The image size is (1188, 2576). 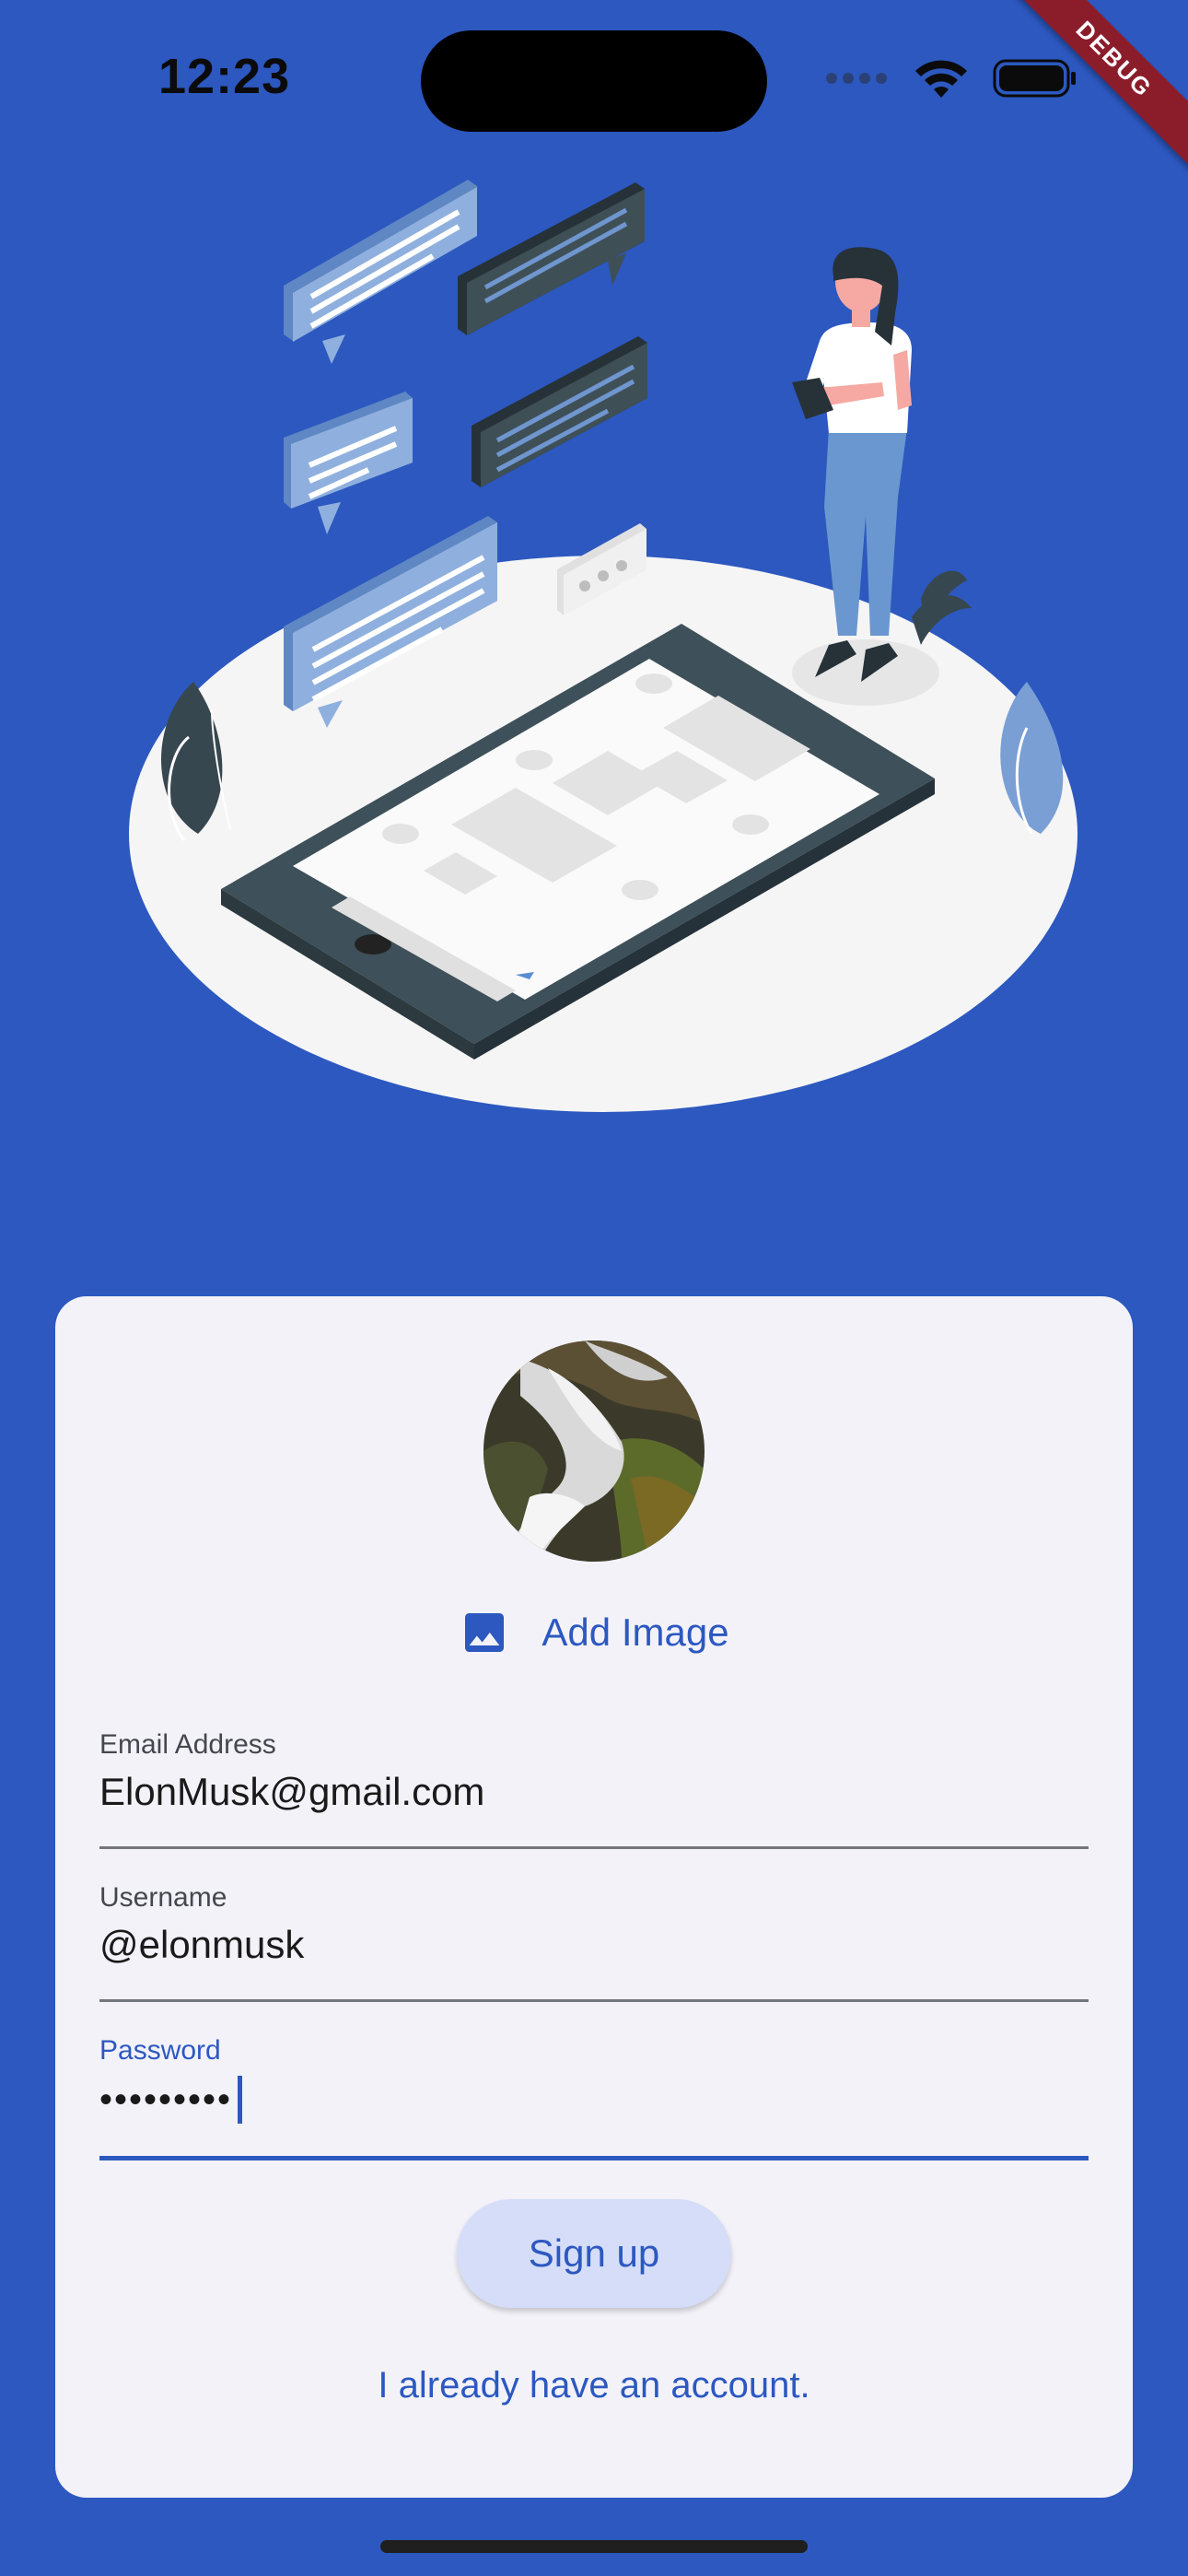 I want to click on text-cursor, so click(x=240, y=2100).